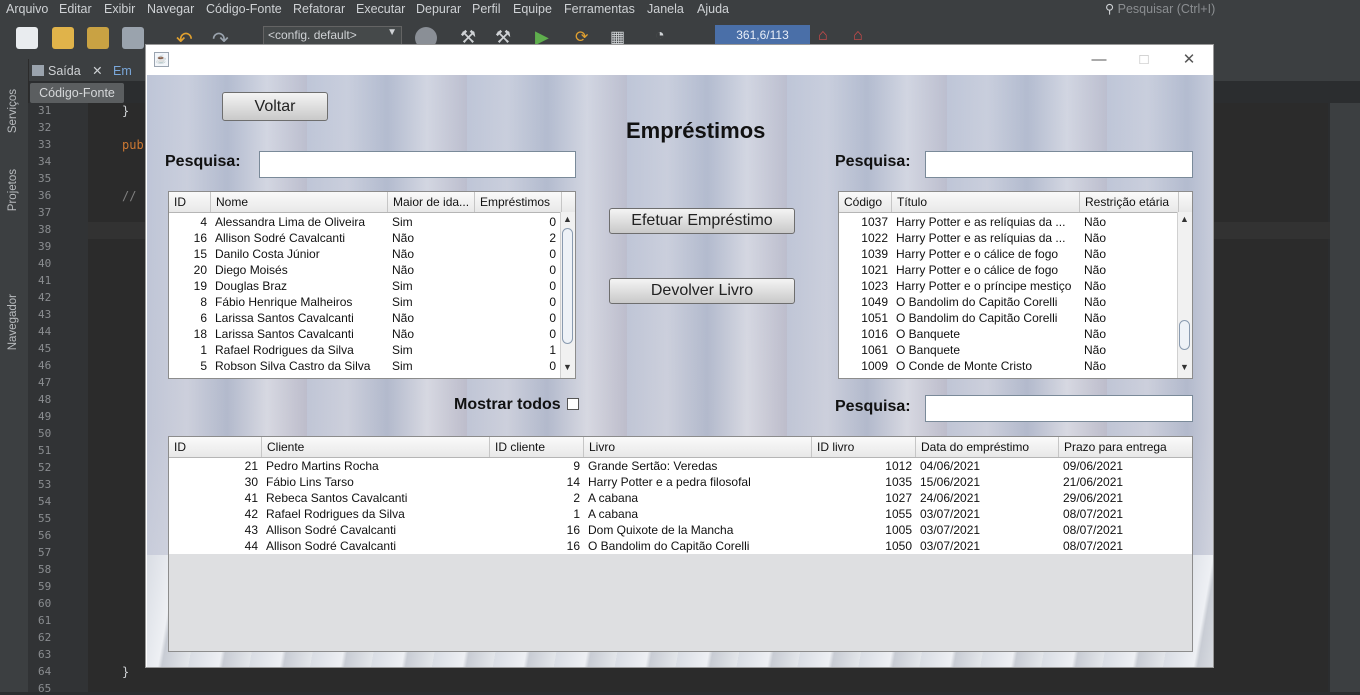 Image resolution: width=1360 pixels, height=695 pixels. Describe the element at coordinates (438, 9) in the screenshot. I see `menu-item: Depurar` at that location.